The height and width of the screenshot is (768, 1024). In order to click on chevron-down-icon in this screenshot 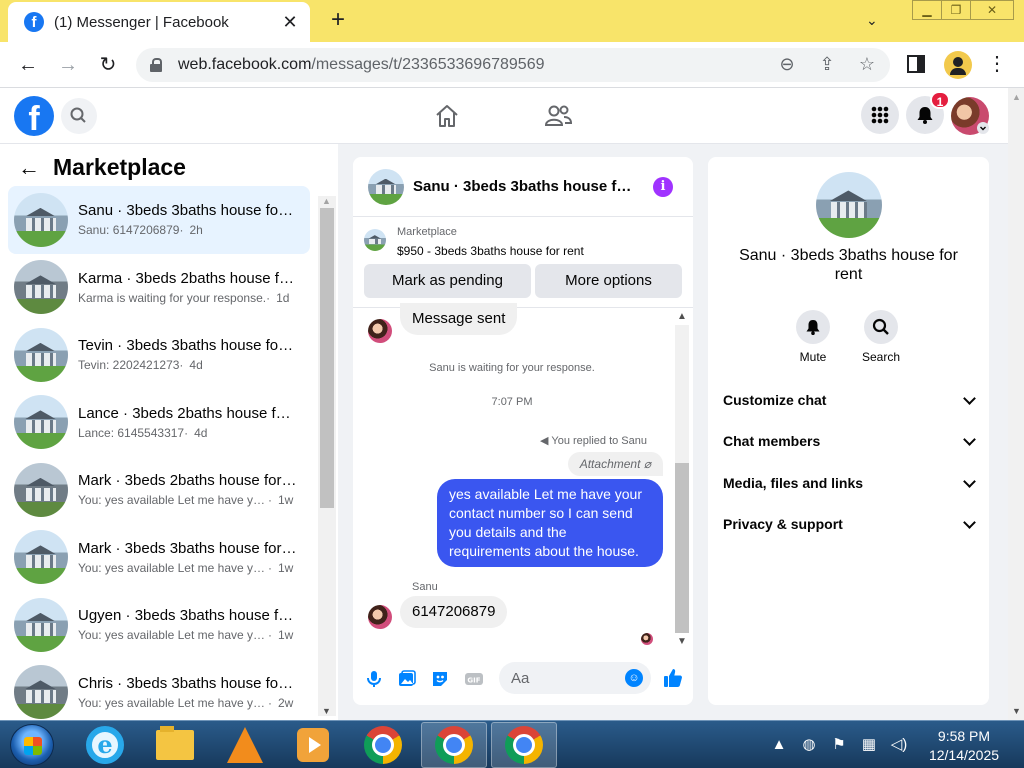, I will do `click(969, 439)`.